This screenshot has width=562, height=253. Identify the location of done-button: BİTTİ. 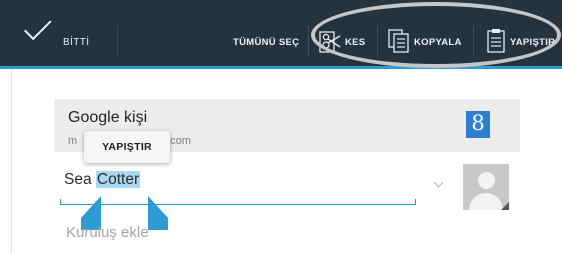
(58, 33).